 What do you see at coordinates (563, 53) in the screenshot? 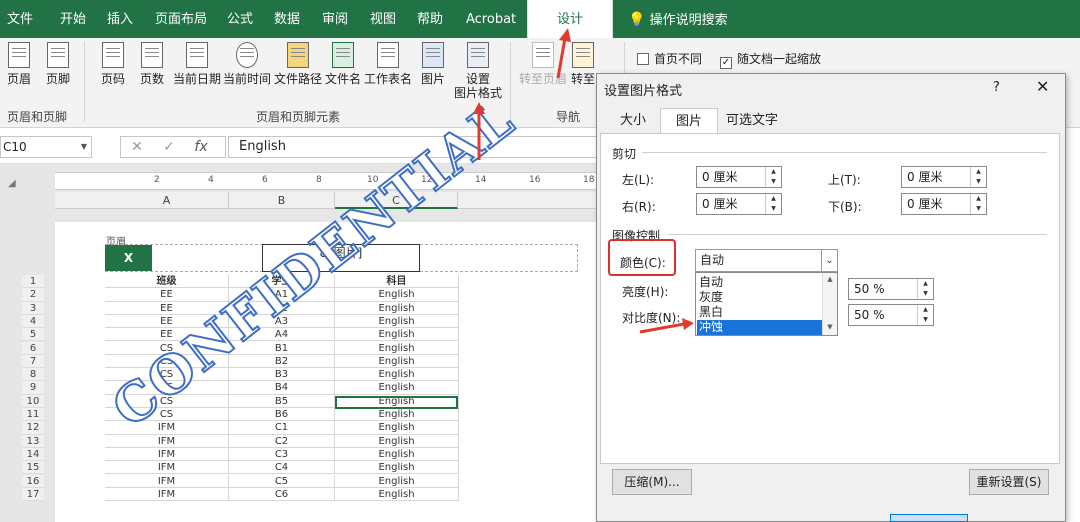
I see `arrow-up-to-design-tab` at bounding box center [563, 53].